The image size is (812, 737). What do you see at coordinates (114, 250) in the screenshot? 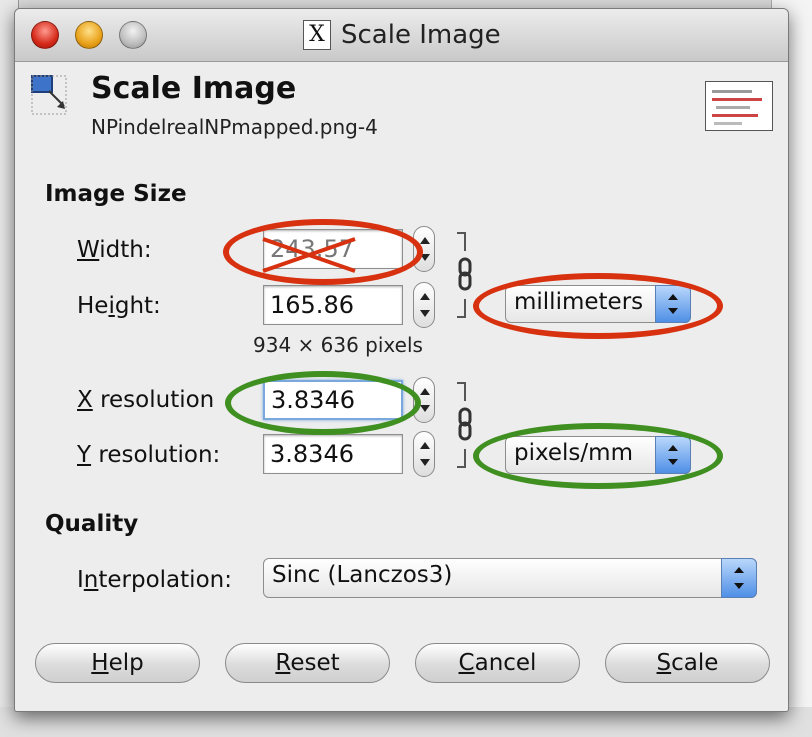
I see `width-label: Width:` at bounding box center [114, 250].